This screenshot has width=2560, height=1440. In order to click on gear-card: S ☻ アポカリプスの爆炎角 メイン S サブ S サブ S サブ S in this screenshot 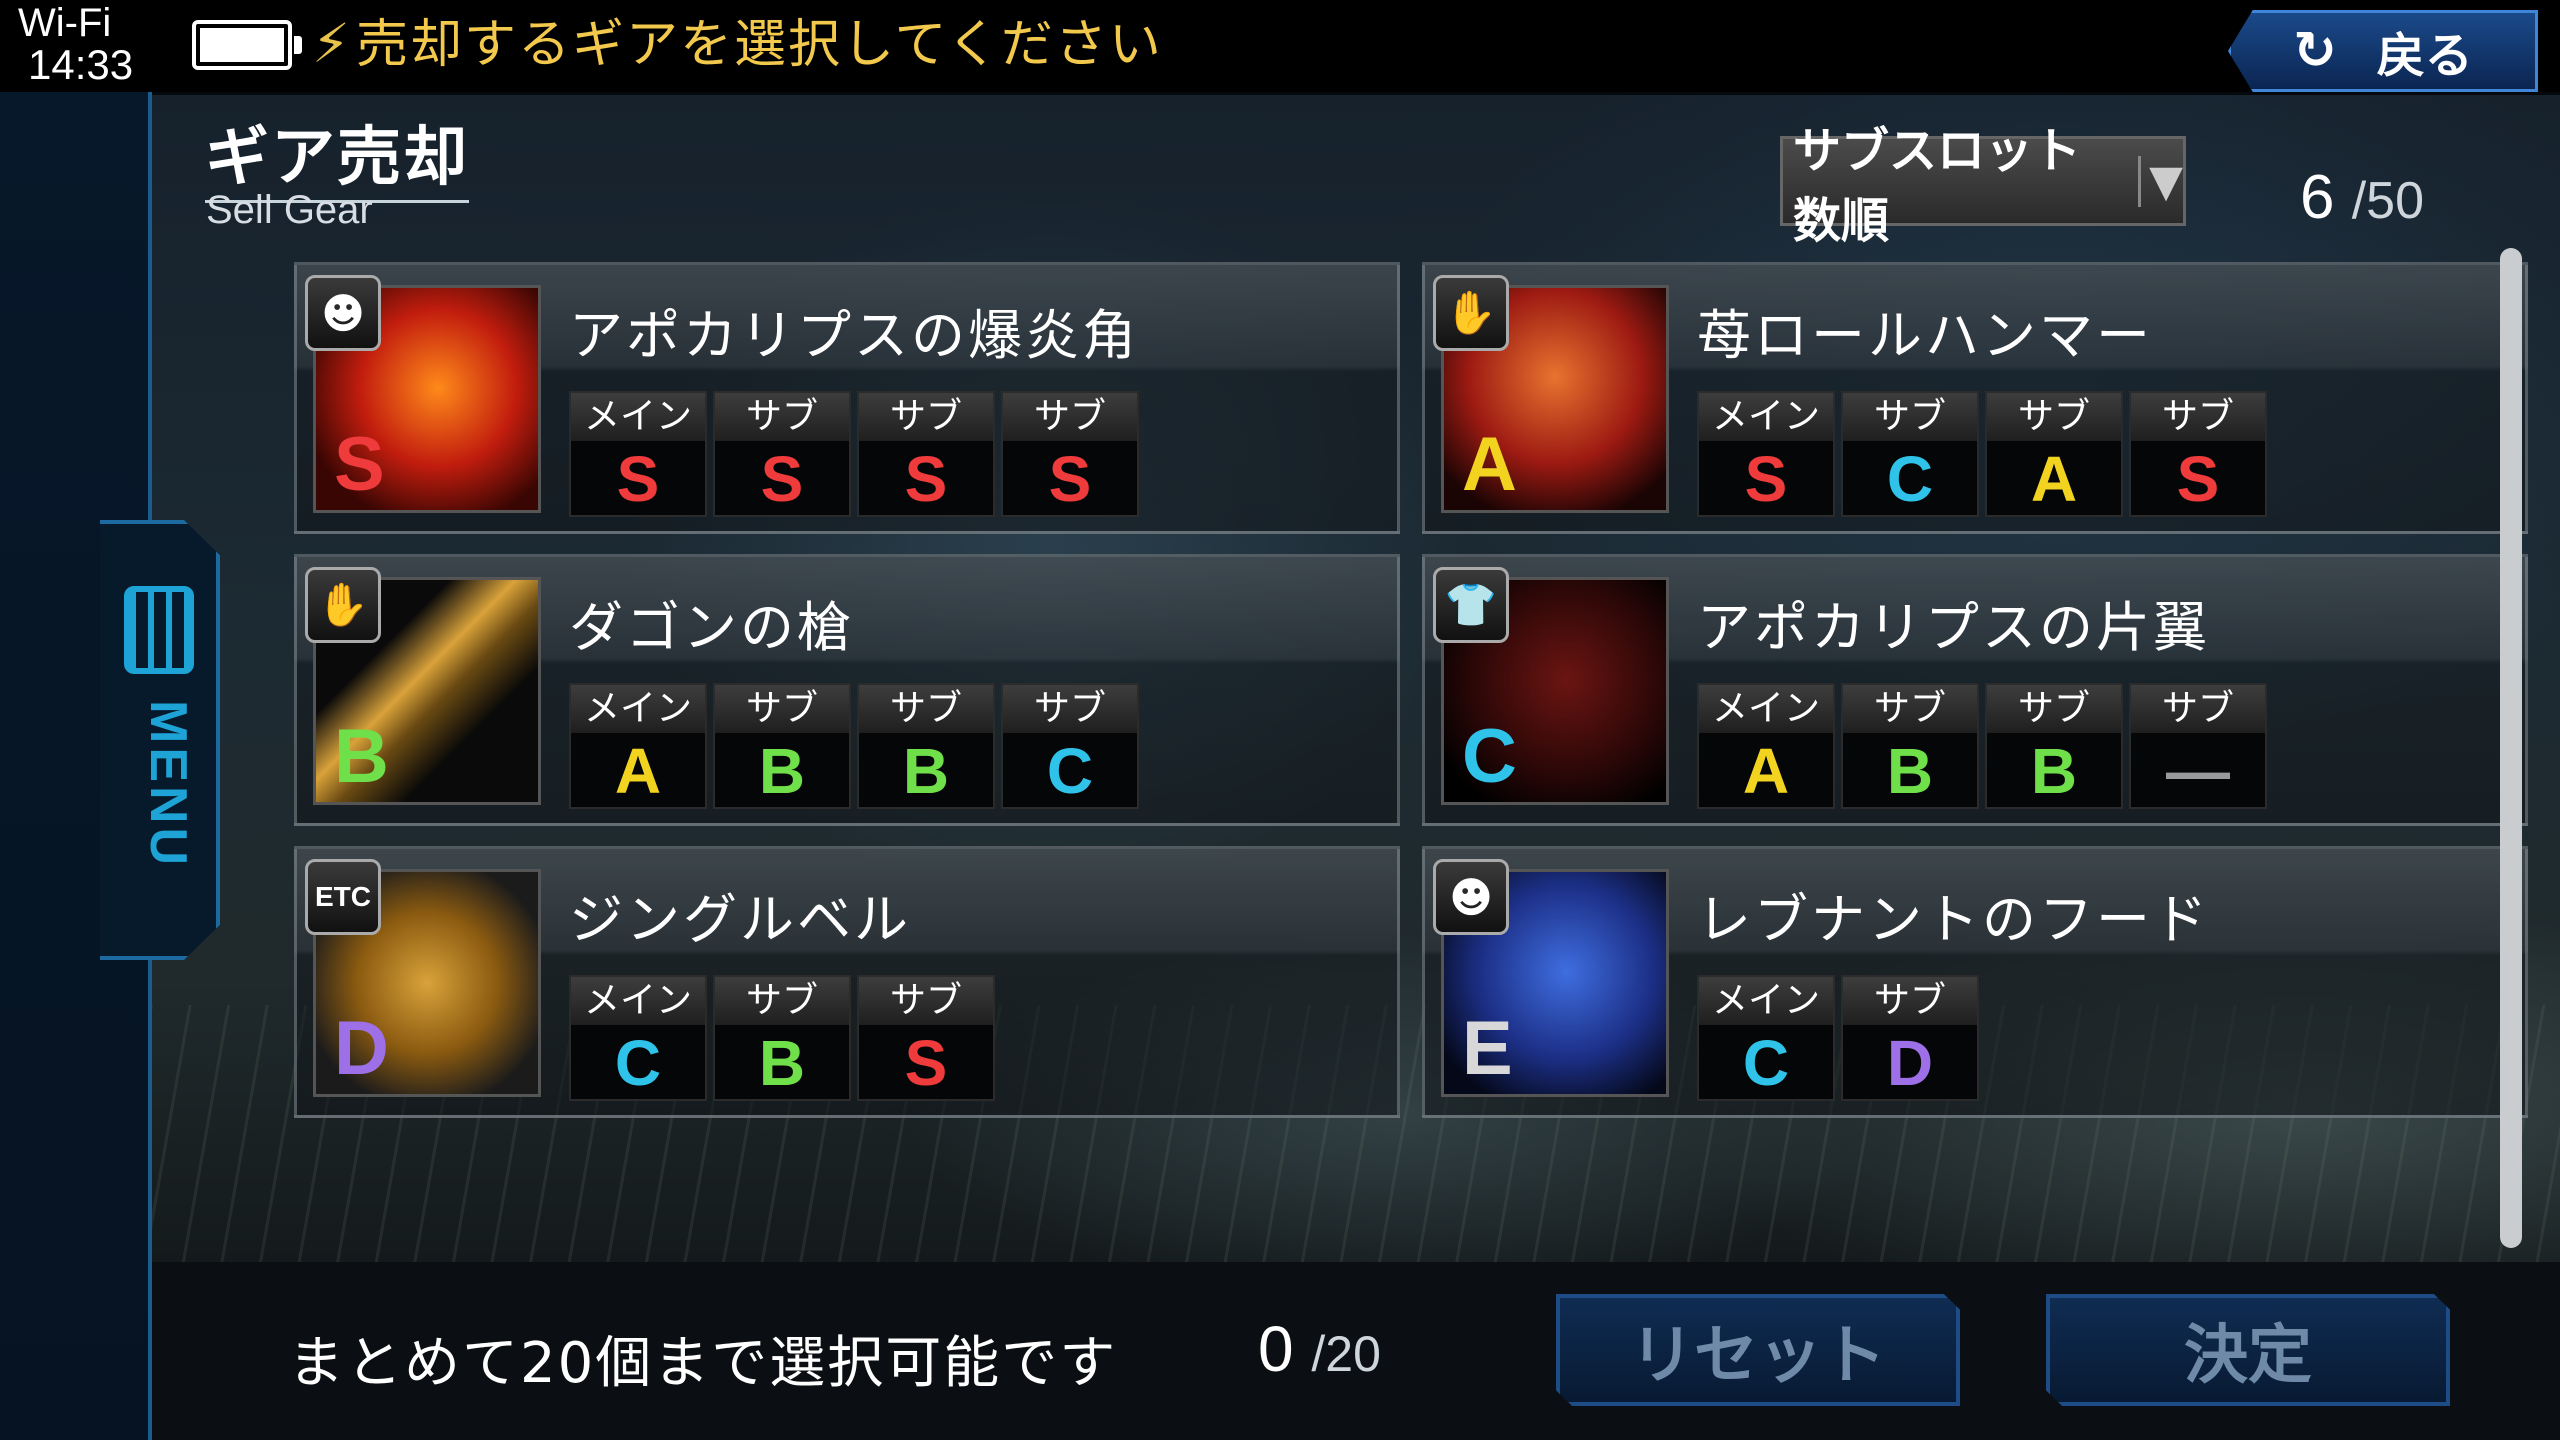, I will do `click(847, 398)`.